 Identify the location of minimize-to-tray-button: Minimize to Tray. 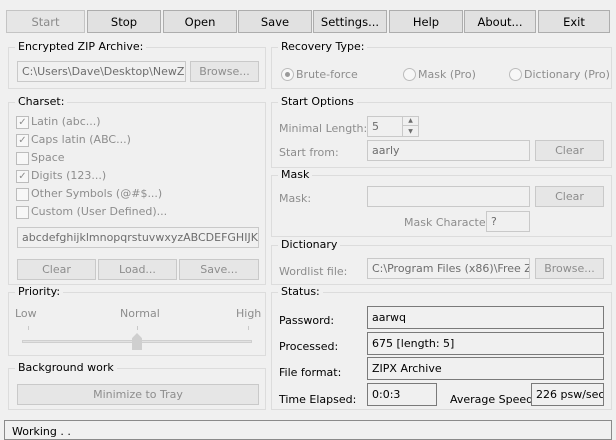
(138, 394).